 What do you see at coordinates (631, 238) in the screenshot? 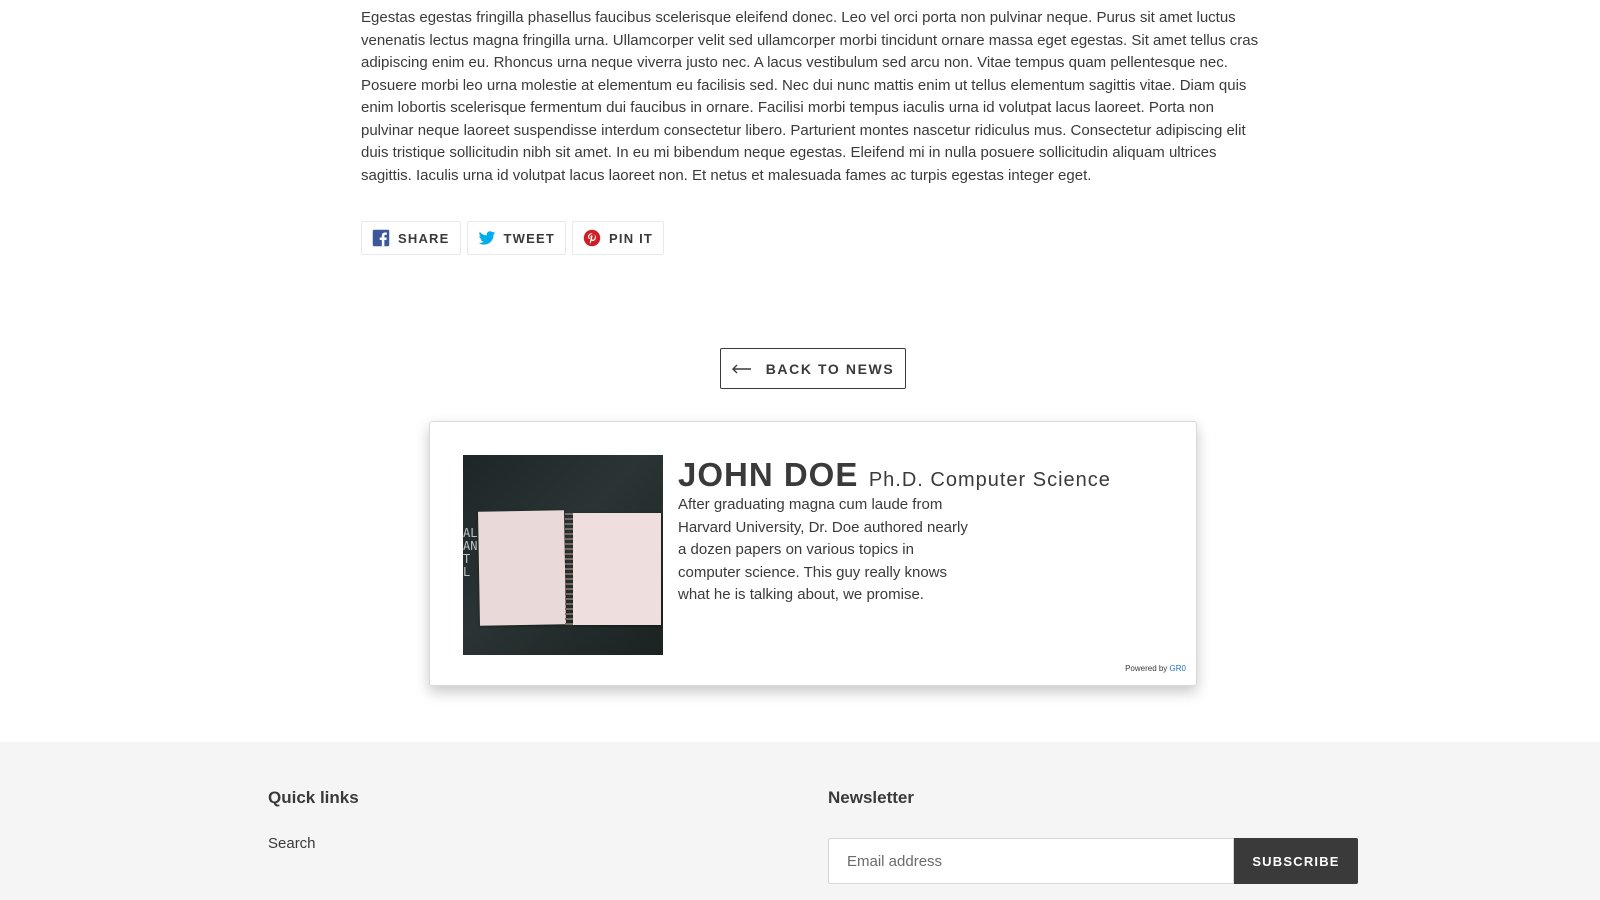
I see `share-pinterest-label: PIN IT` at bounding box center [631, 238].